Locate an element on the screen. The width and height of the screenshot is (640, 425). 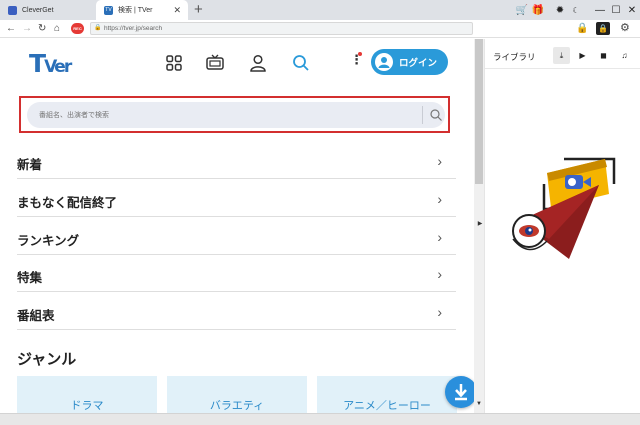
notification-dot is located at coordinates (360, 54).